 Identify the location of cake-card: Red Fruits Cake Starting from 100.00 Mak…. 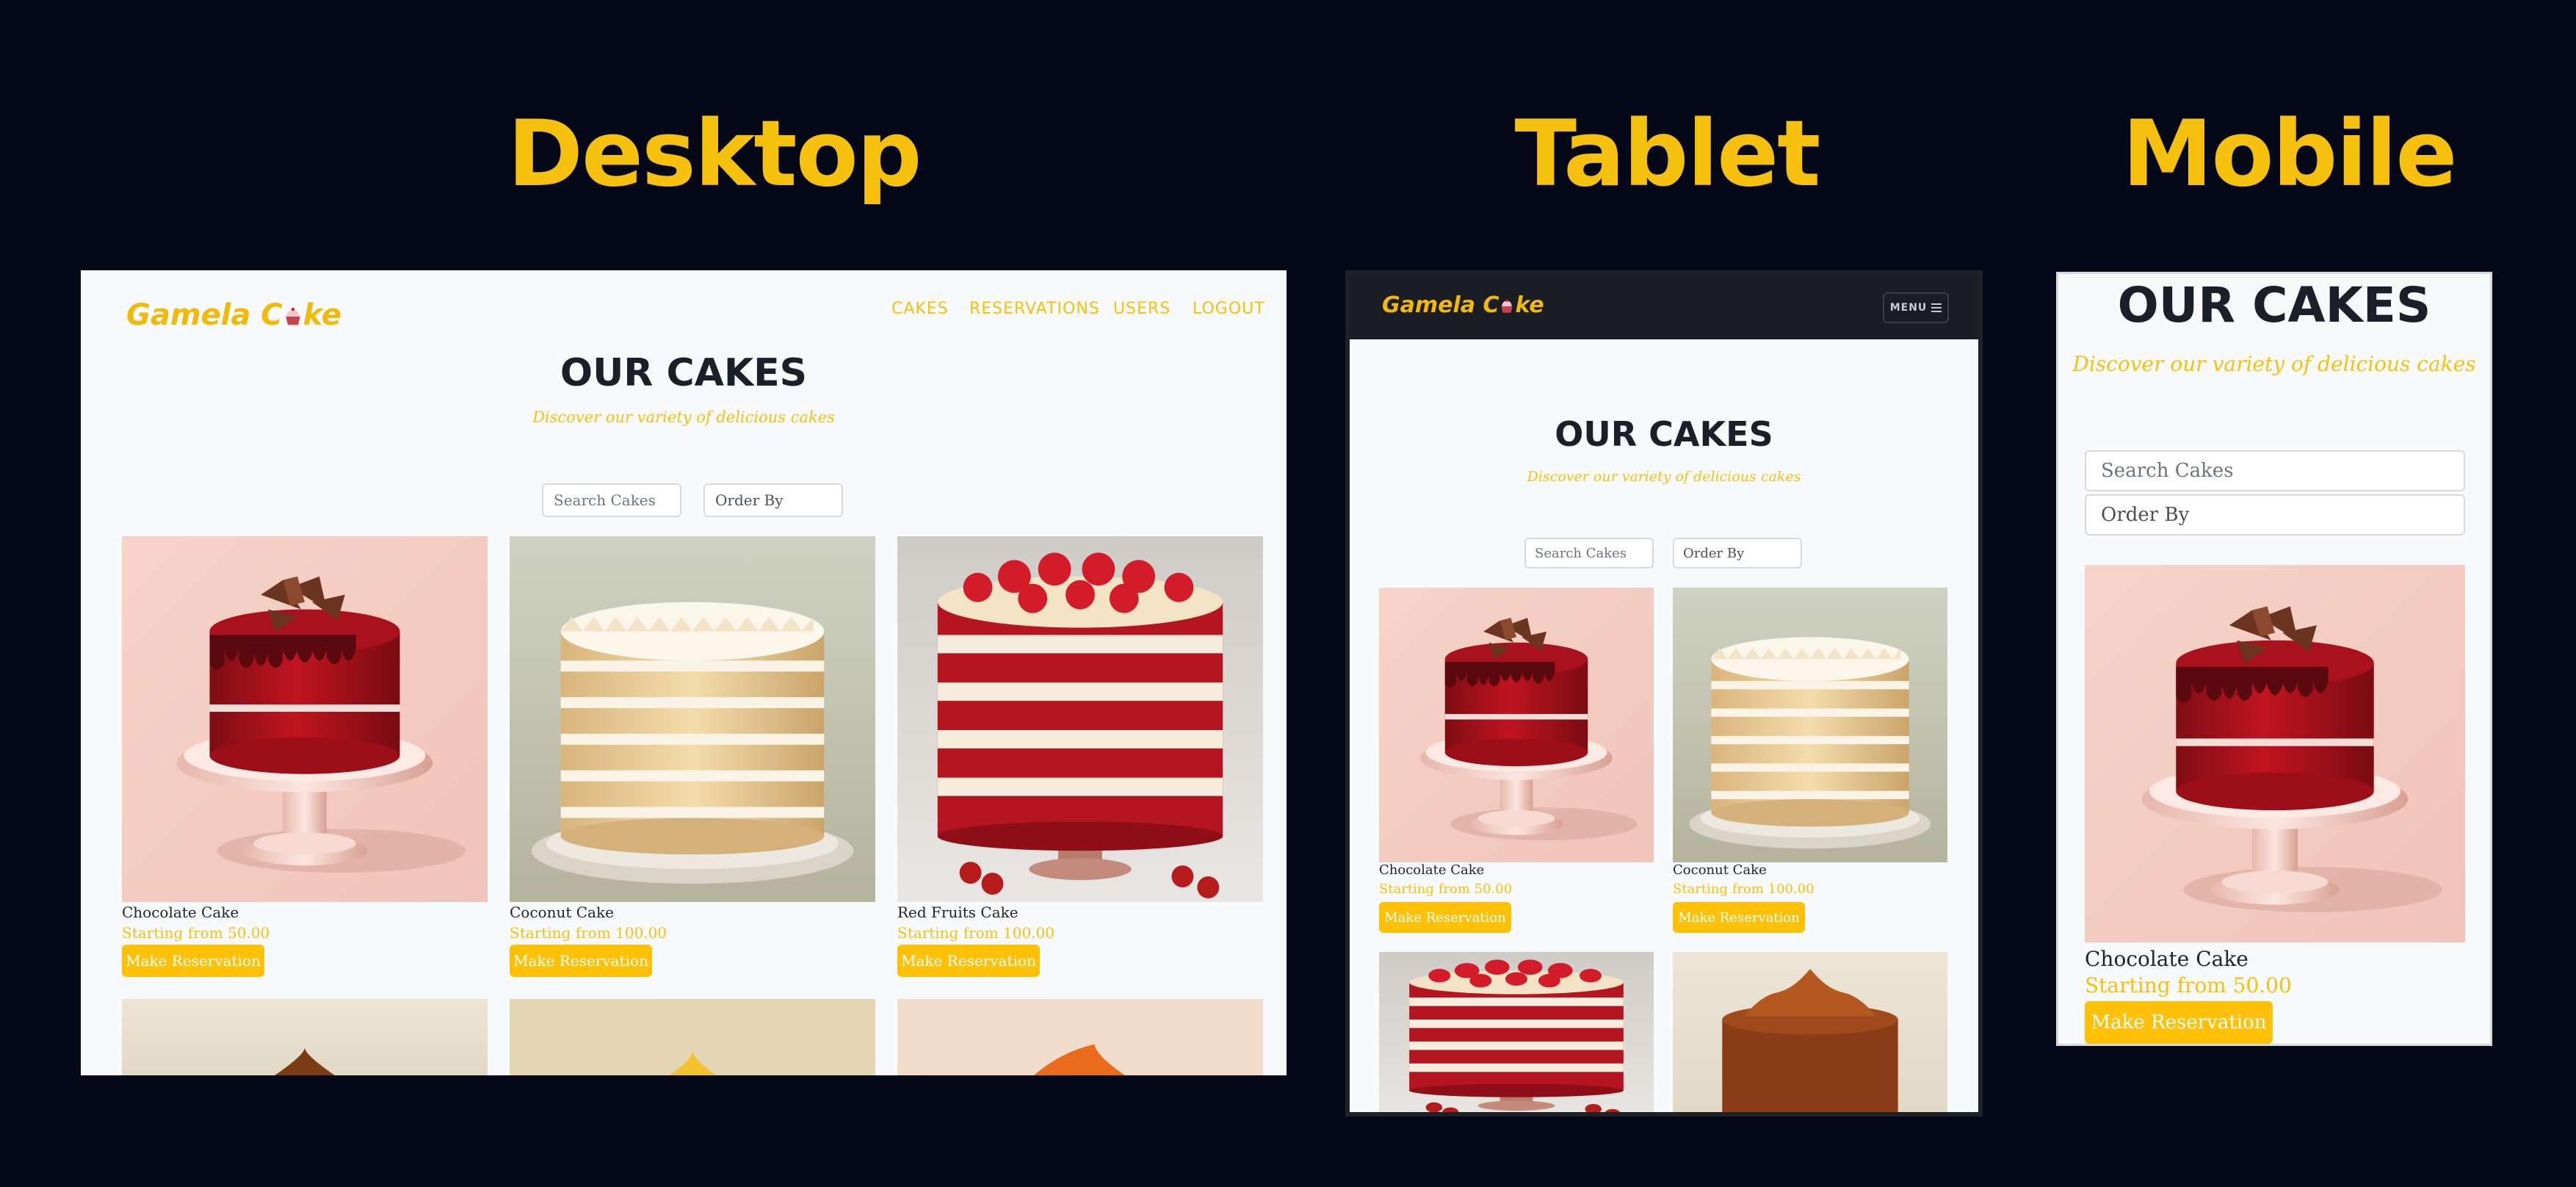
(1080, 756).